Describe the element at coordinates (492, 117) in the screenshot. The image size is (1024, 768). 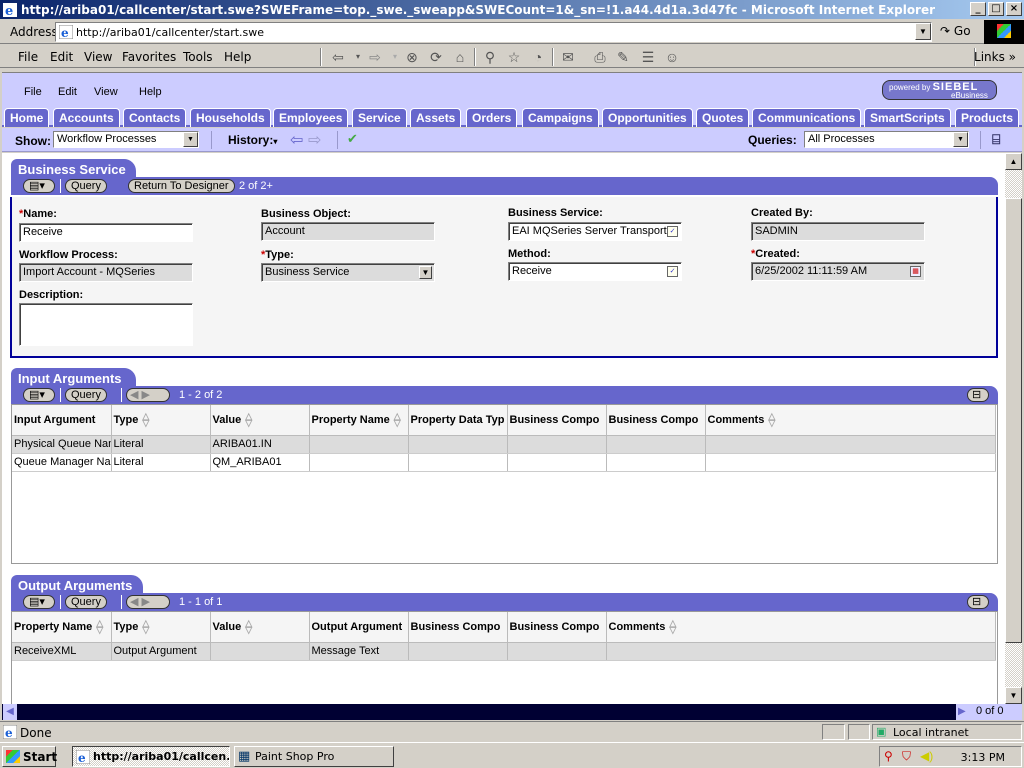
I see `tab-orders: Orders` at that location.